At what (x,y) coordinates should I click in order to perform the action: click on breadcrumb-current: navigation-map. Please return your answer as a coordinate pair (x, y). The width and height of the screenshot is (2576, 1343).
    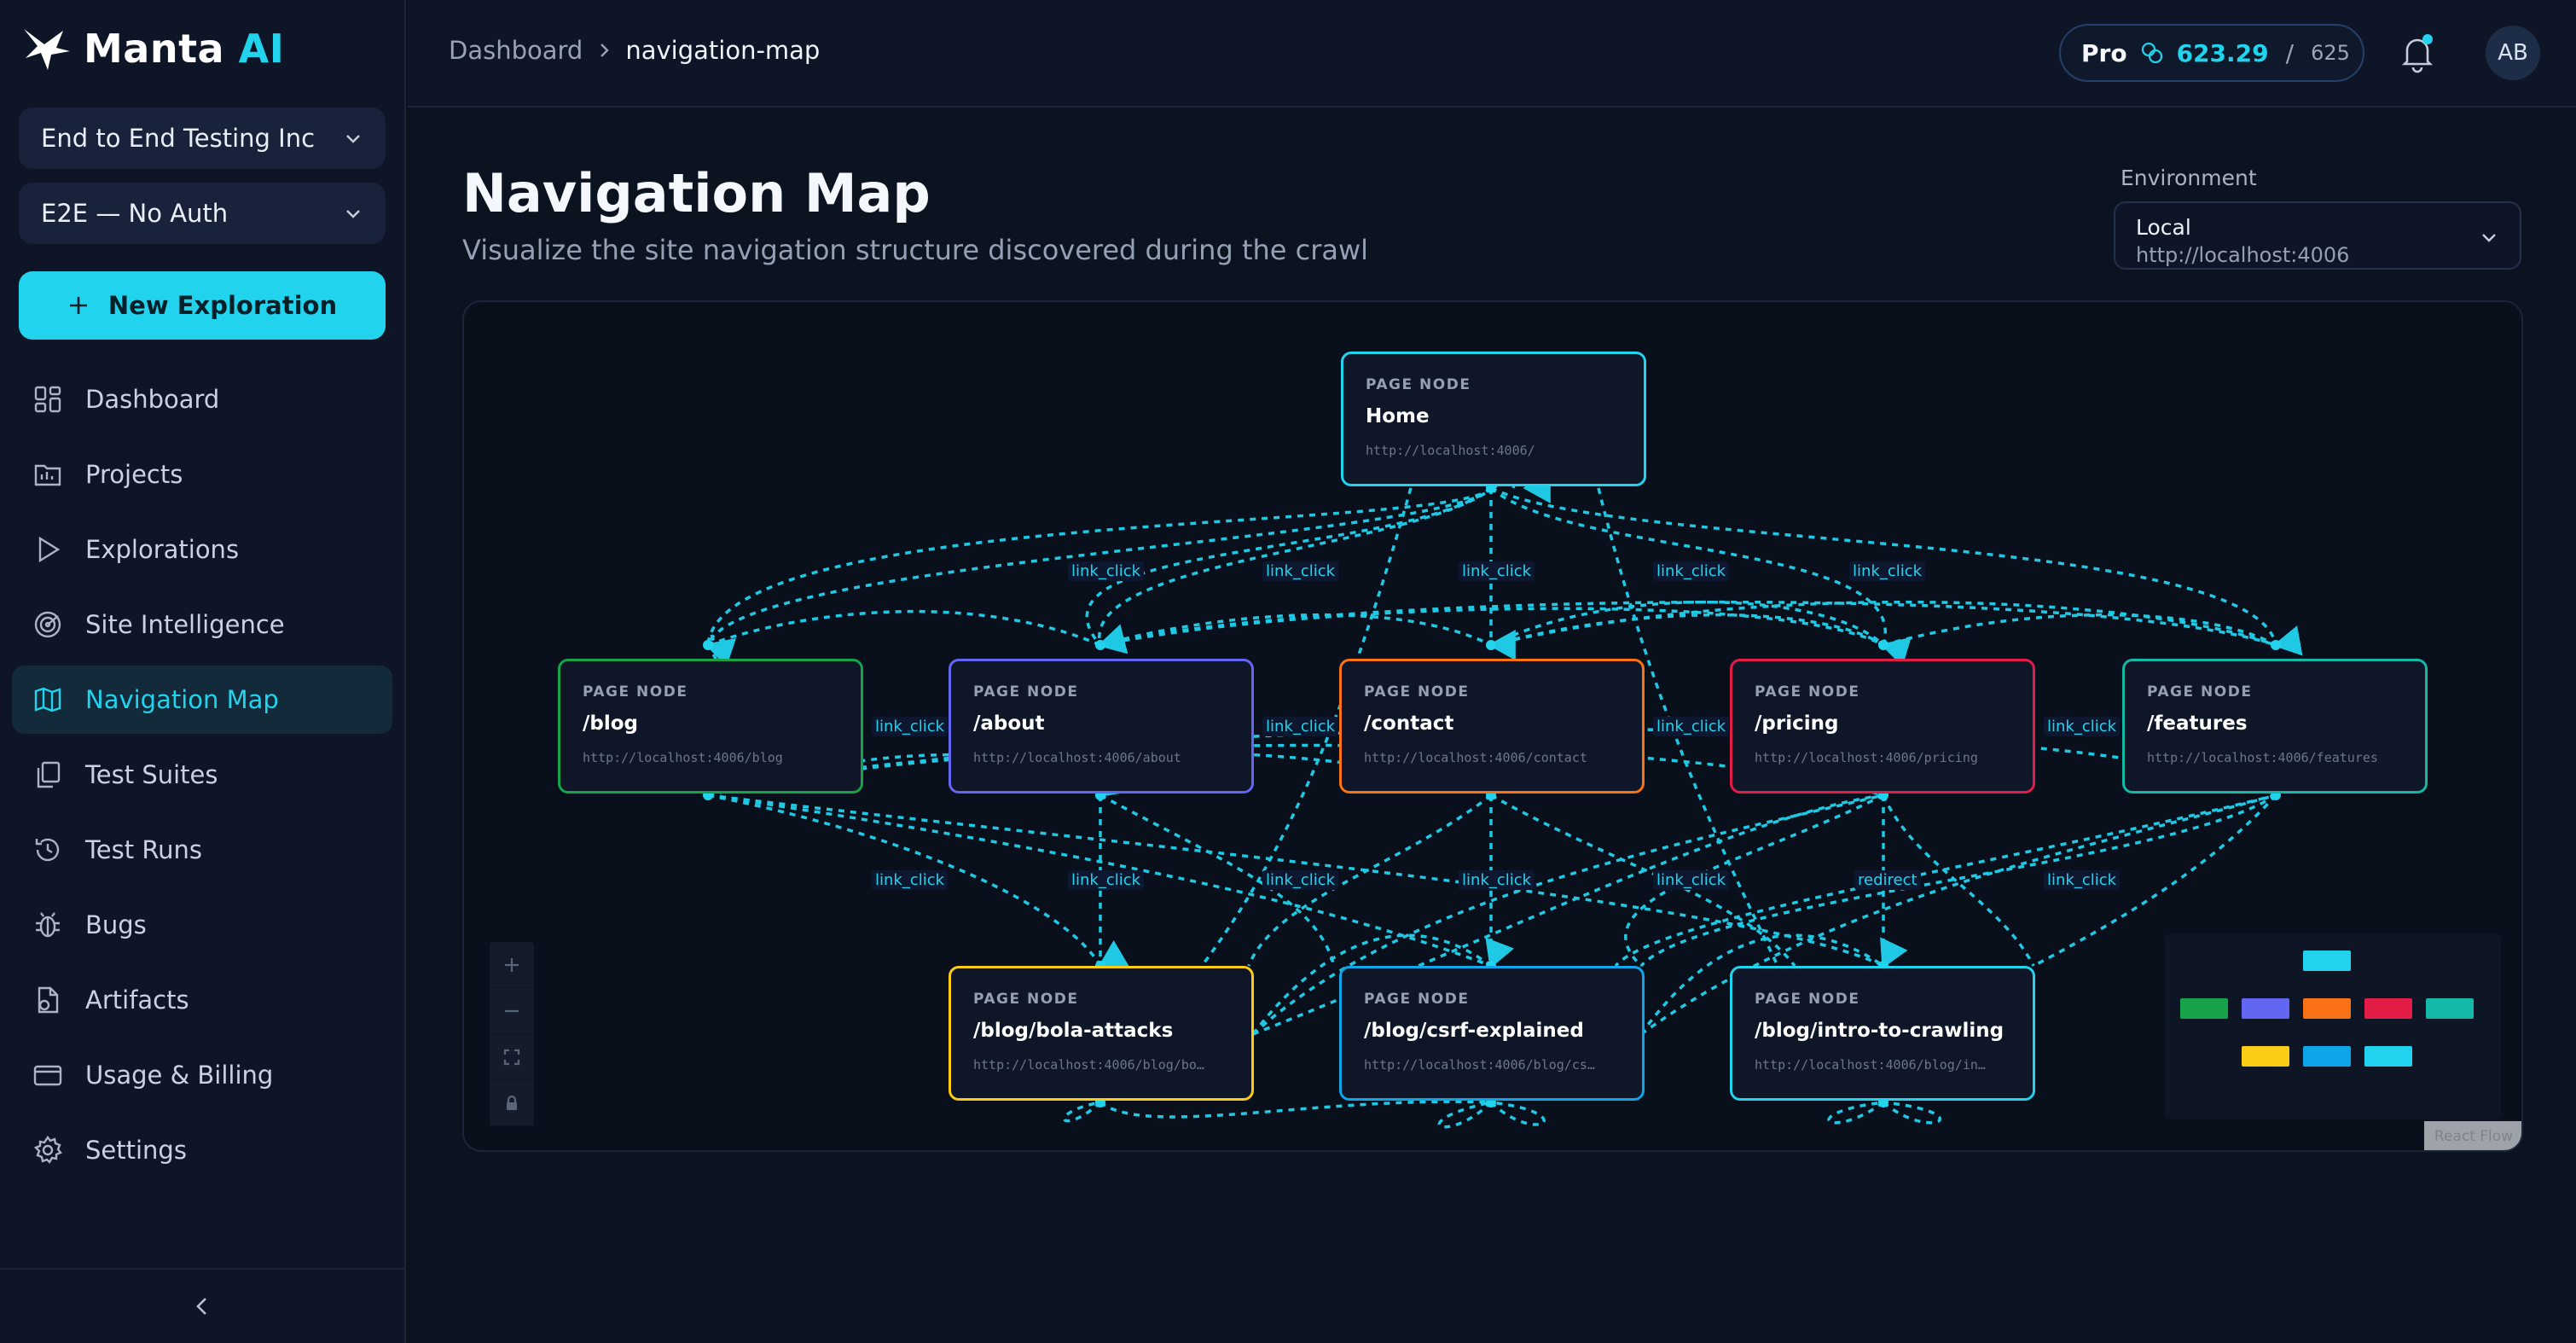
    Looking at the image, I should click on (723, 50).